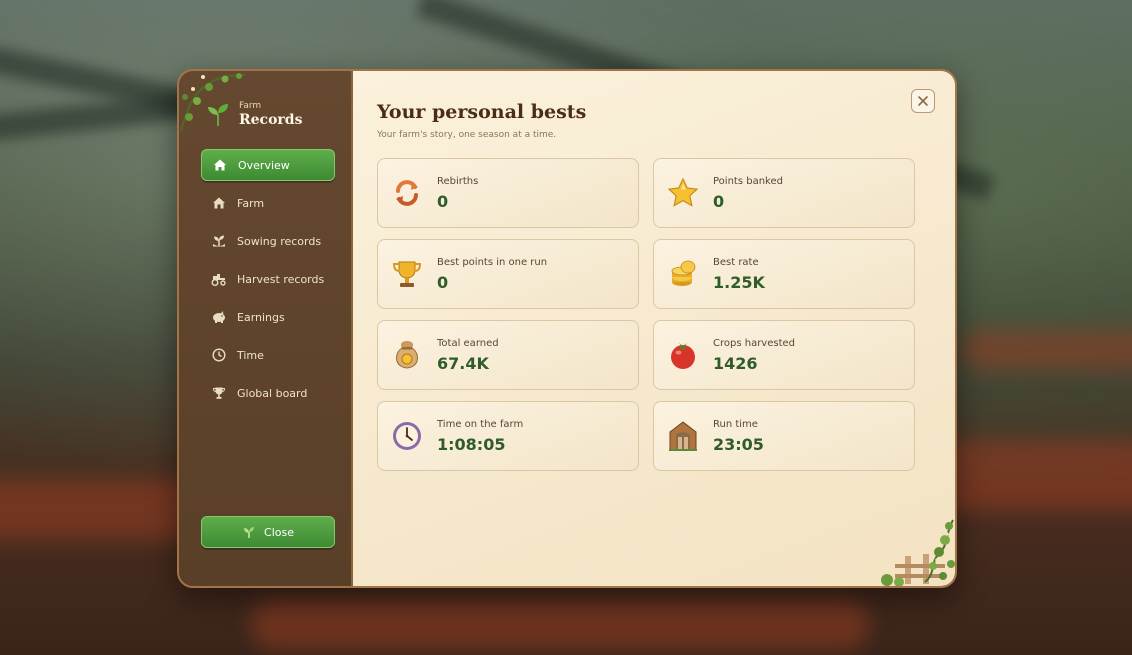 This screenshot has height=655, width=1132. I want to click on coin-stack-icon, so click(683, 273).